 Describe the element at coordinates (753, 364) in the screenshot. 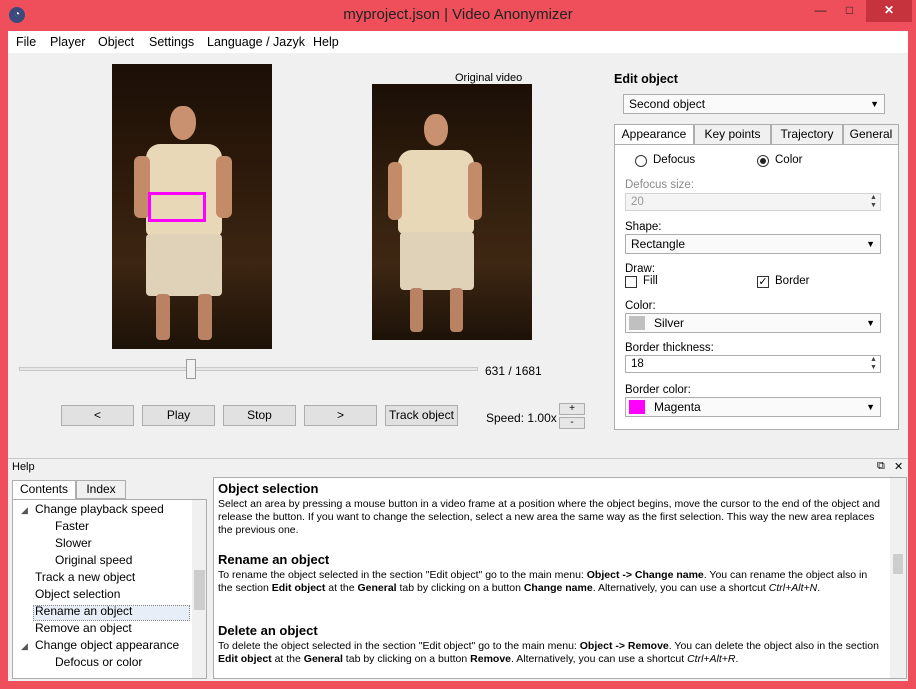

I see `border-thickness-input: 18 ▲ ▼` at that location.